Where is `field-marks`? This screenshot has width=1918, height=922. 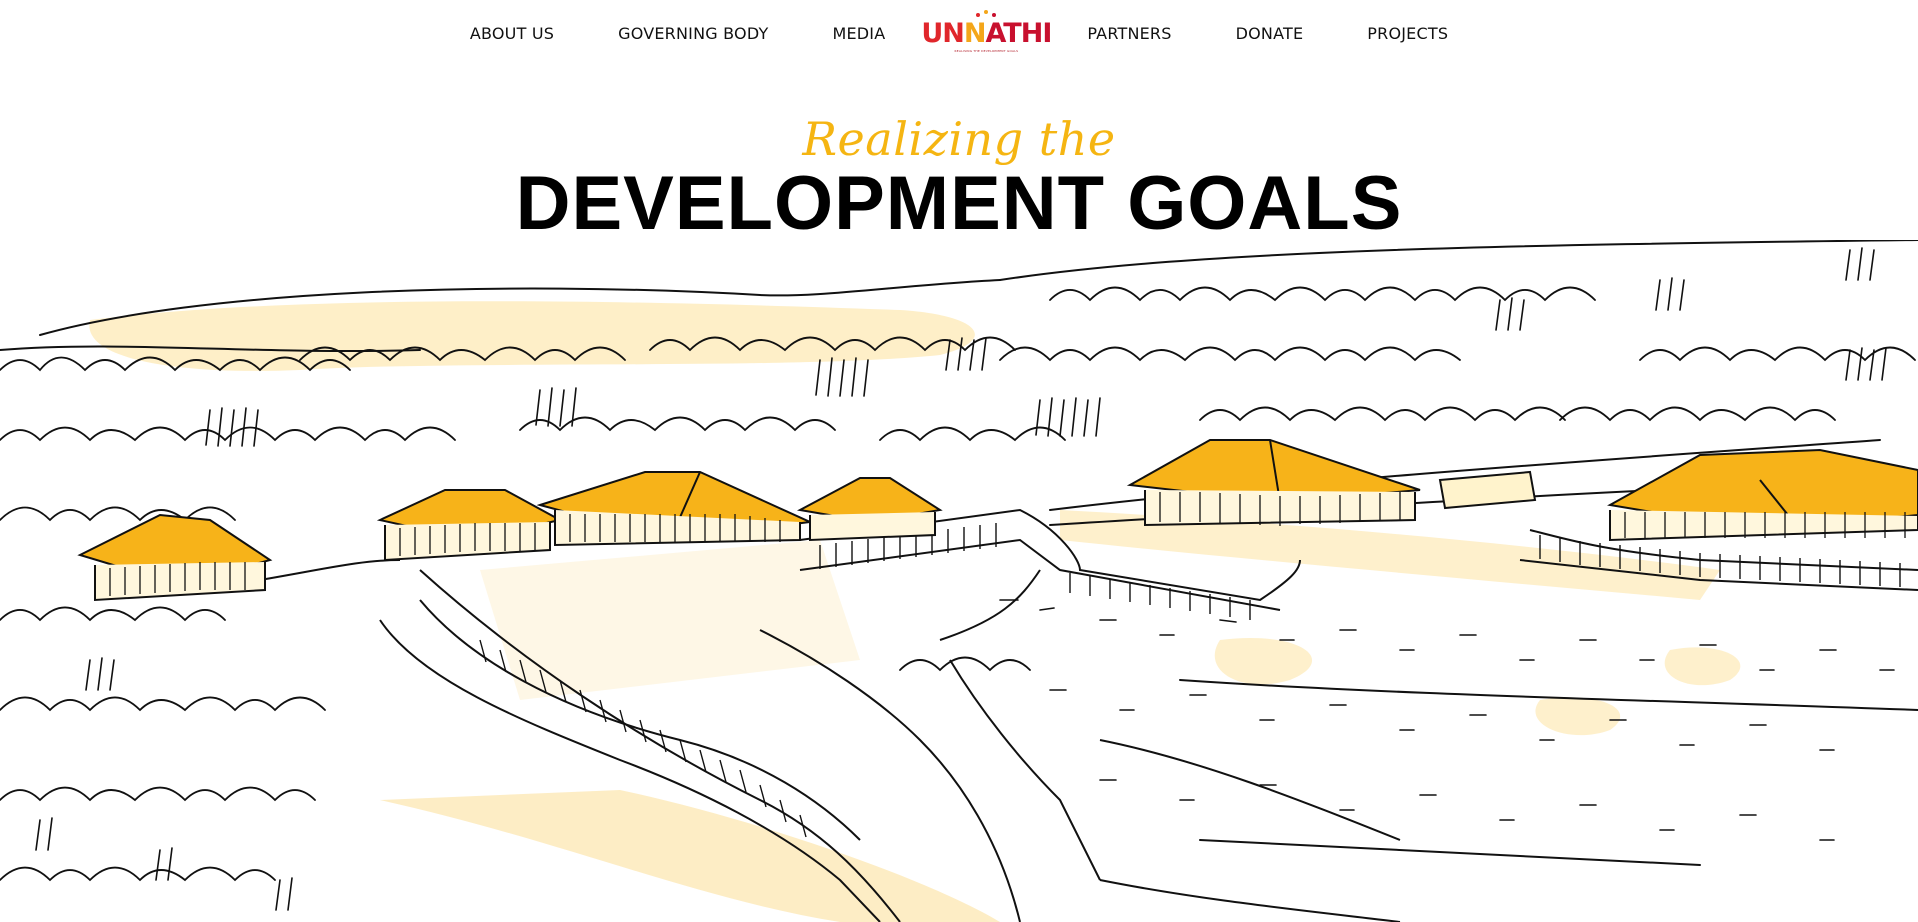
field-marks is located at coordinates (1447, 720).